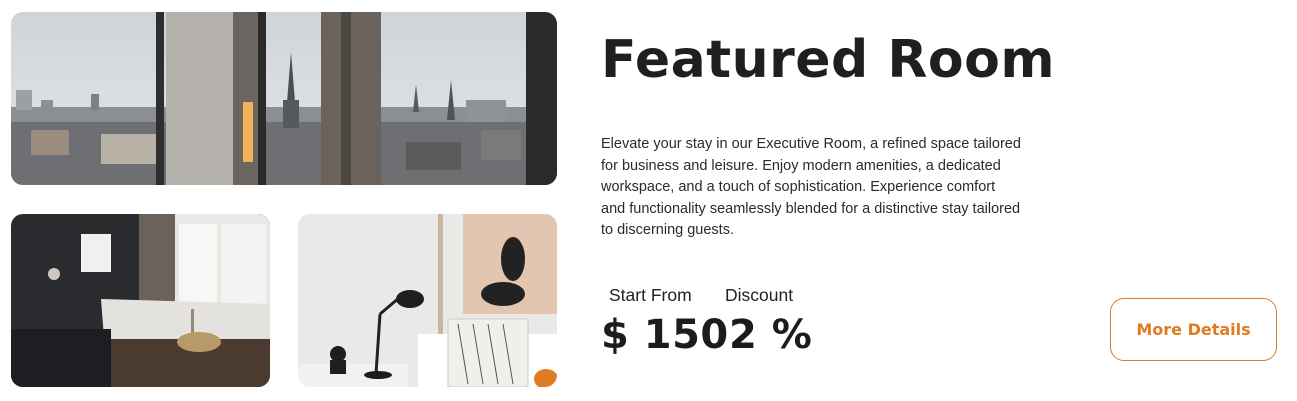  I want to click on featured-room-title: Featured Room, so click(828, 60).